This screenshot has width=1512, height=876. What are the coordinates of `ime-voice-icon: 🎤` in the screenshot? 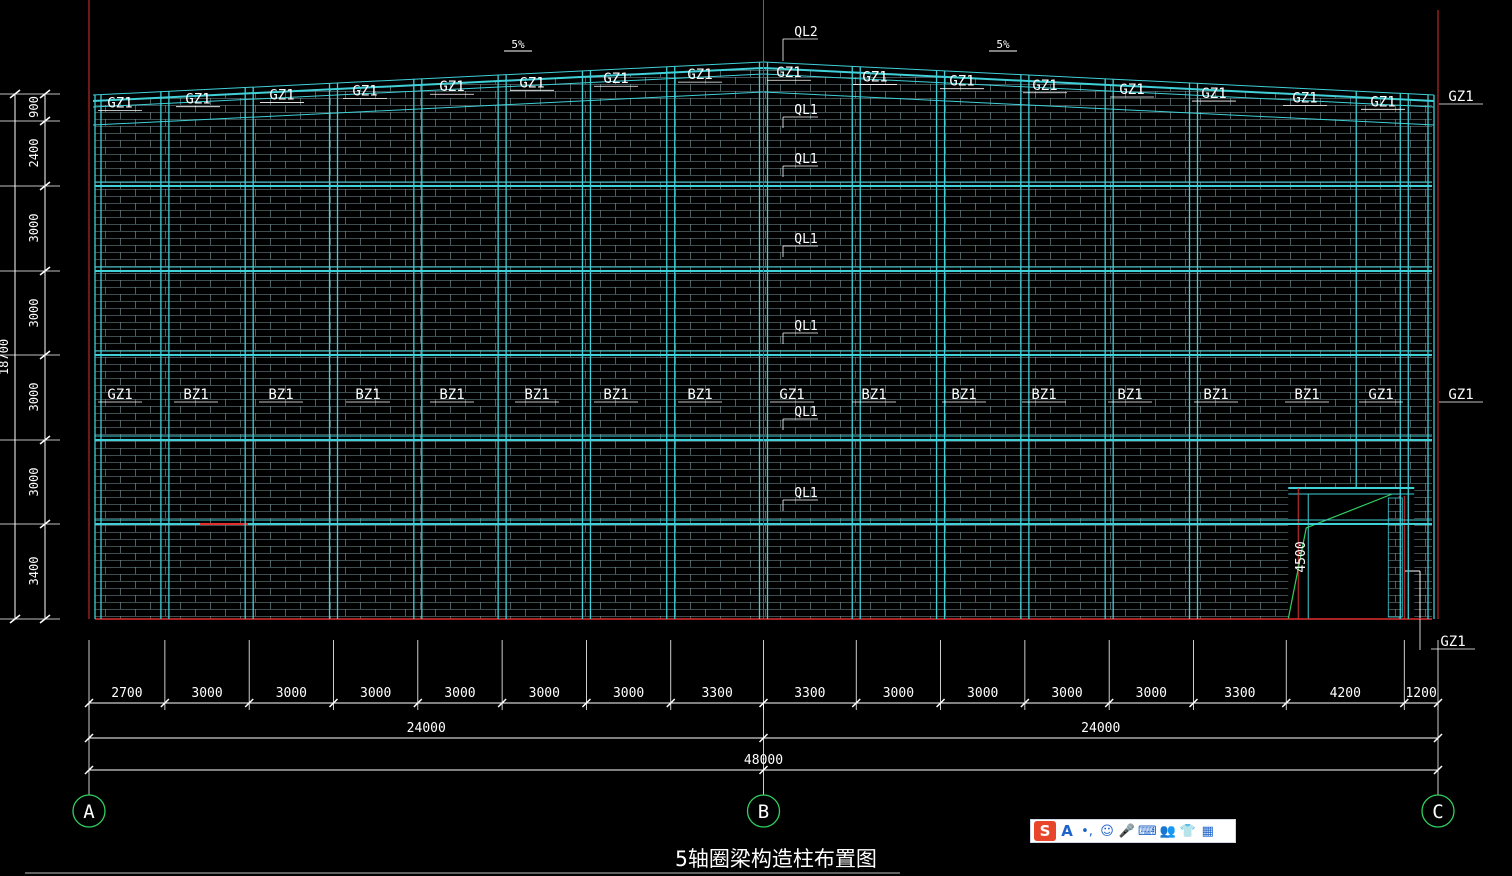 It's located at (1127, 831).